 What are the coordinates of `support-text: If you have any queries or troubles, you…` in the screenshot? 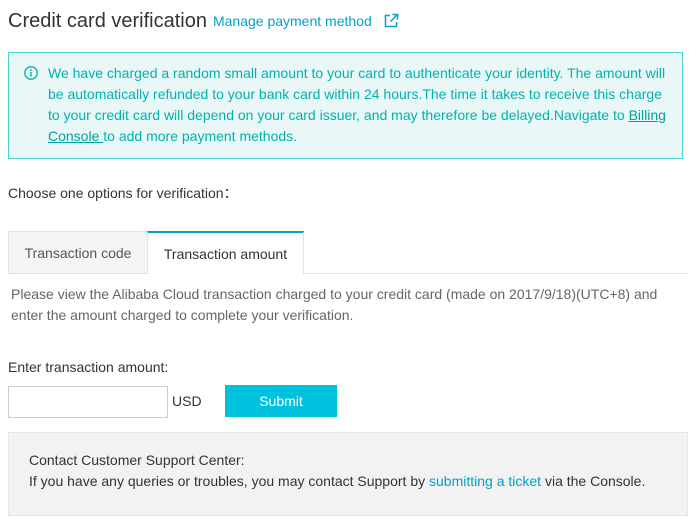 It's located at (337, 481).